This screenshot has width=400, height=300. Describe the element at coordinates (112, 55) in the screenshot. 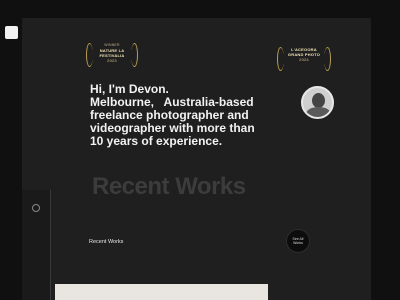

I see `award-badge-left: WINNER NATURE LA FESTIVALIA 2023` at that location.